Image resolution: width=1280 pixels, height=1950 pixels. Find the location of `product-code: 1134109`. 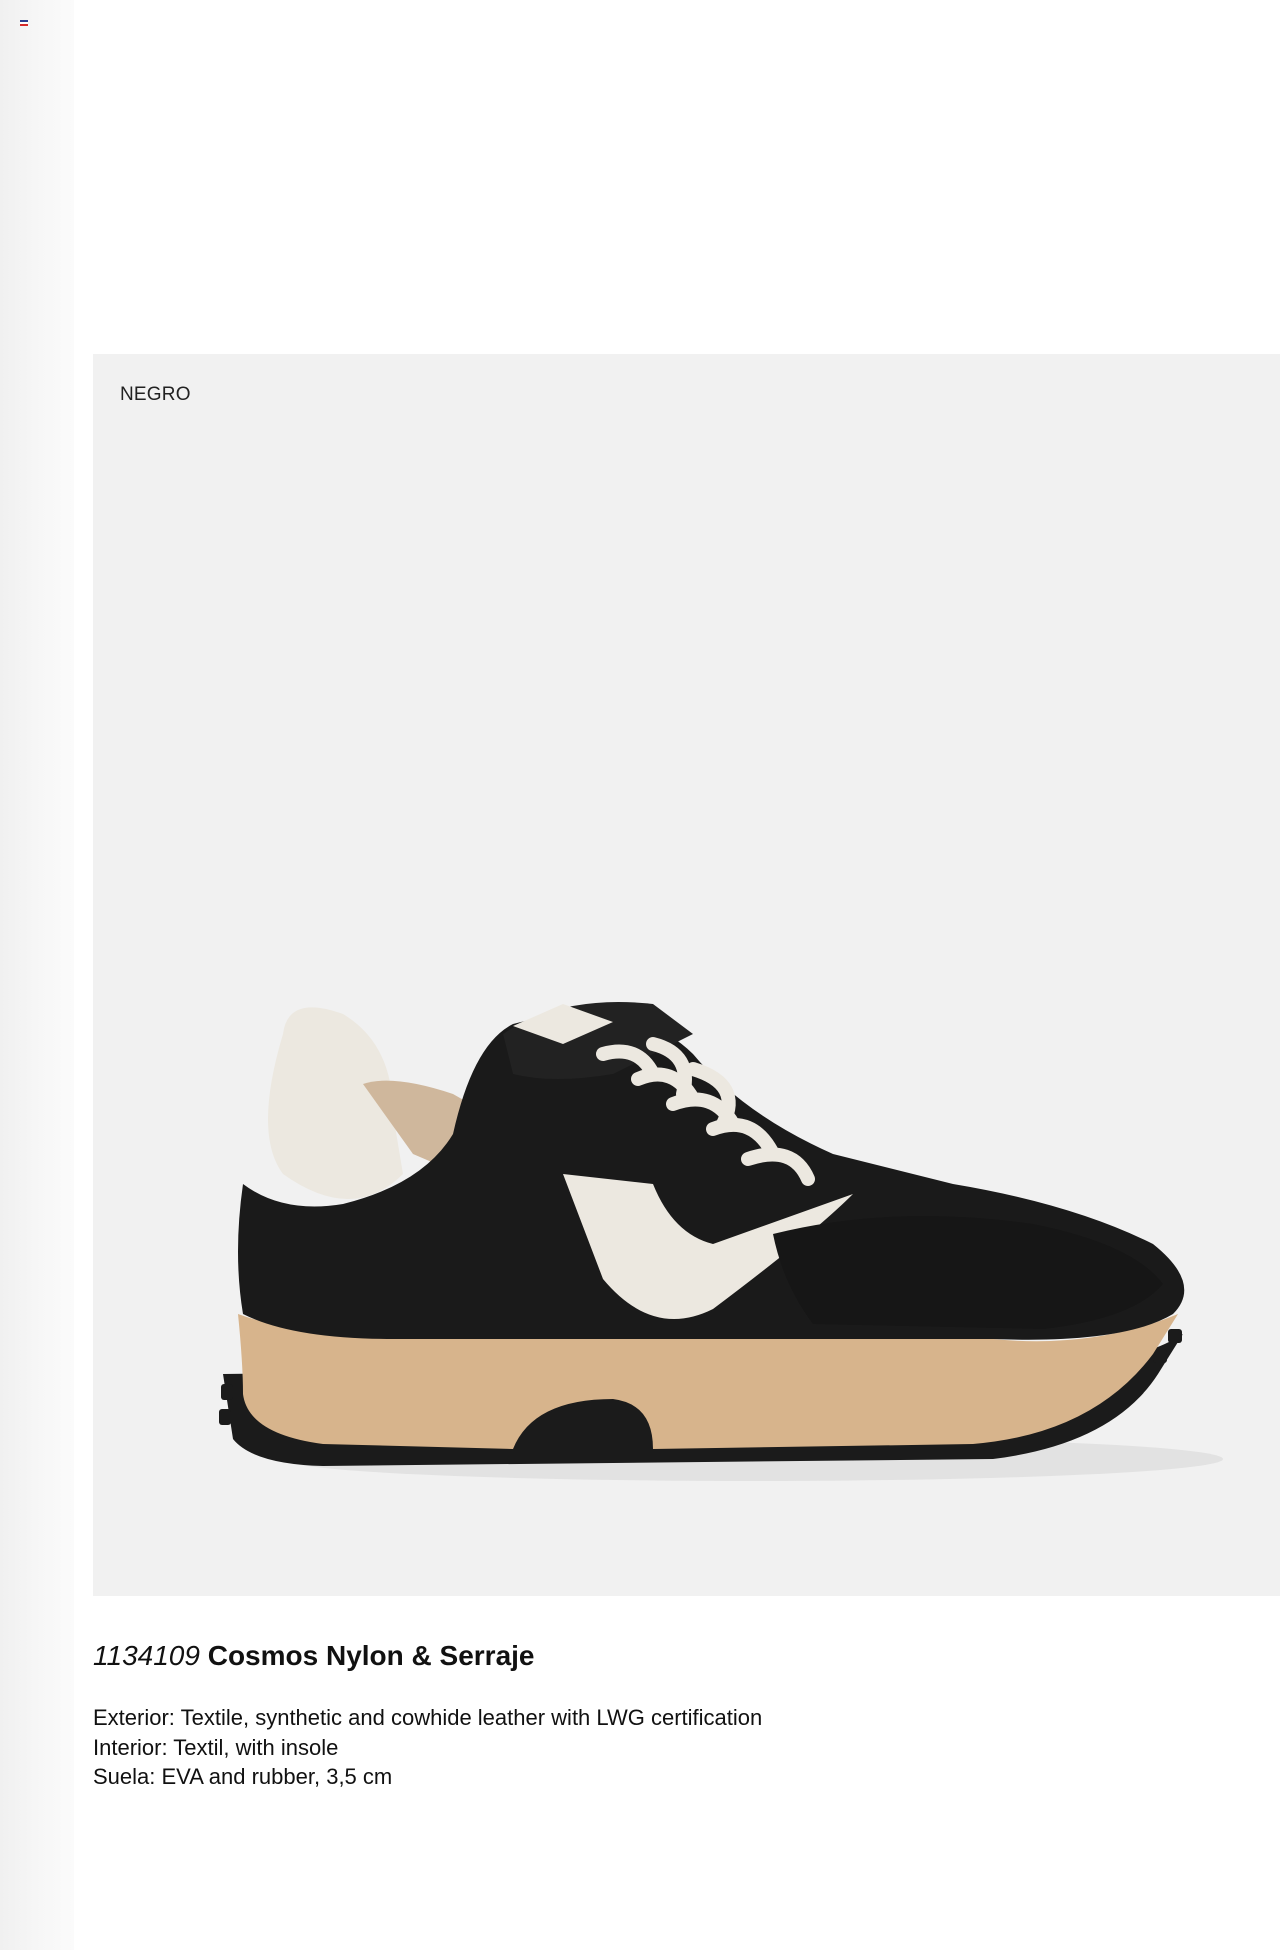

product-code: 1134109 is located at coordinates (146, 1655).